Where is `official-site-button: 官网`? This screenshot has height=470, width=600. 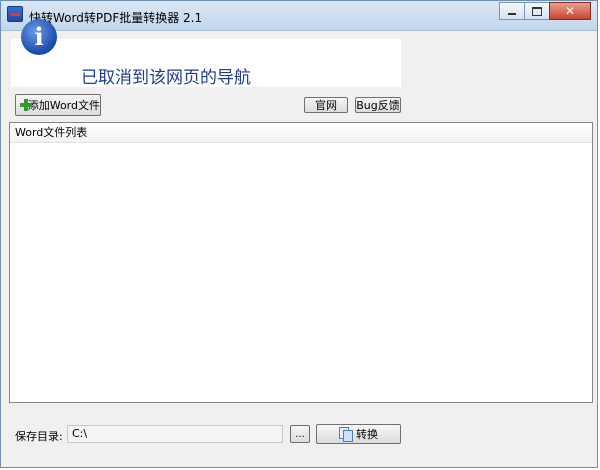 official-site-button: 官网 is located at coordinates (326, 105).